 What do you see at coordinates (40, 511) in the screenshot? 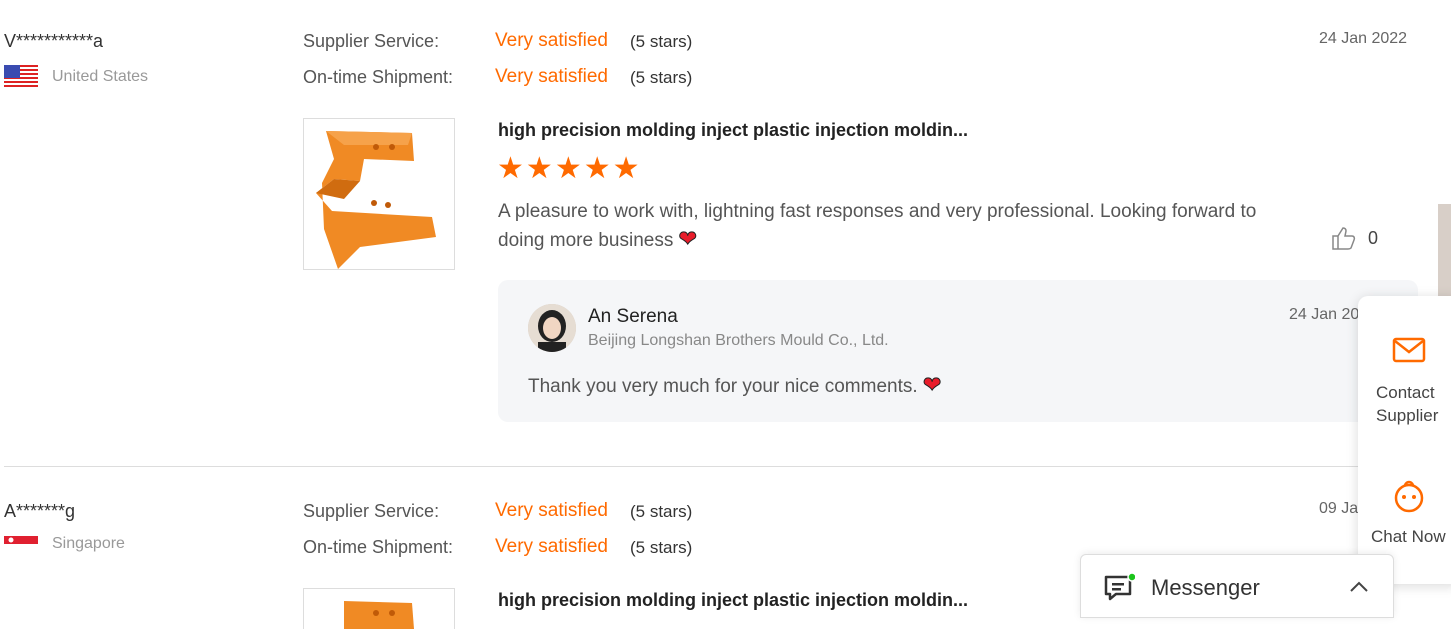
I see `buyer-name: A*******g` at bounding box center [40, 511].